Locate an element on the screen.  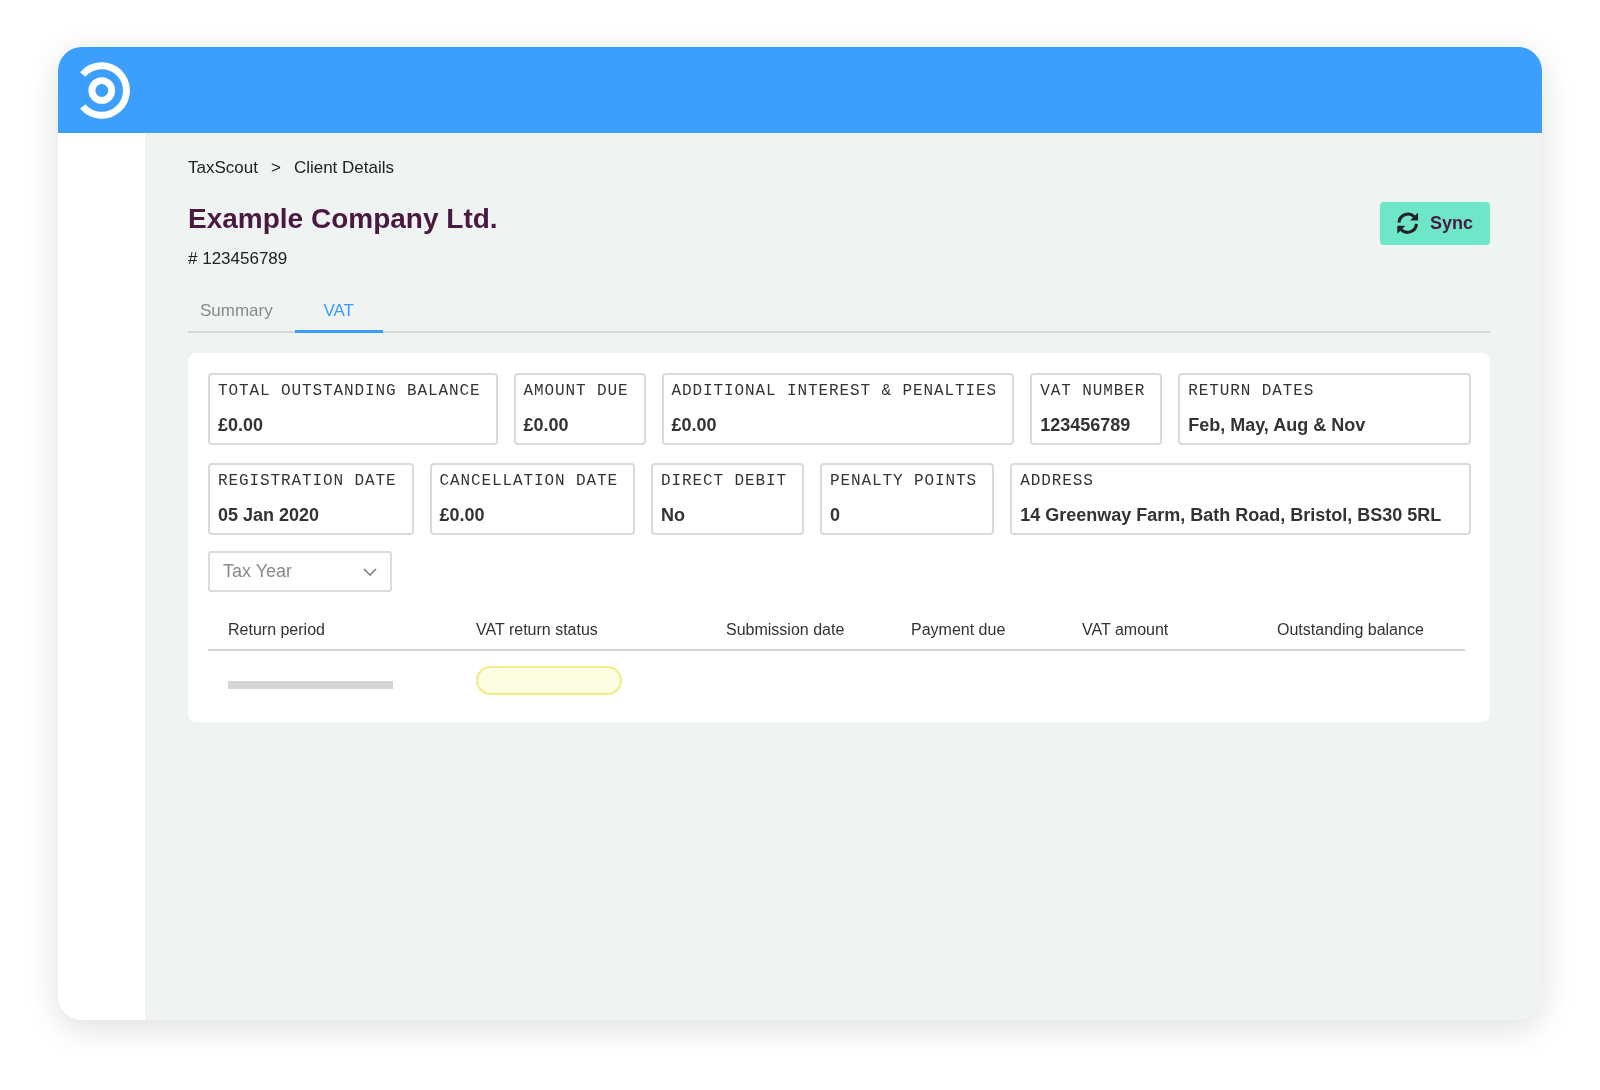
sync-icon is located at coordinates (1408, 223).